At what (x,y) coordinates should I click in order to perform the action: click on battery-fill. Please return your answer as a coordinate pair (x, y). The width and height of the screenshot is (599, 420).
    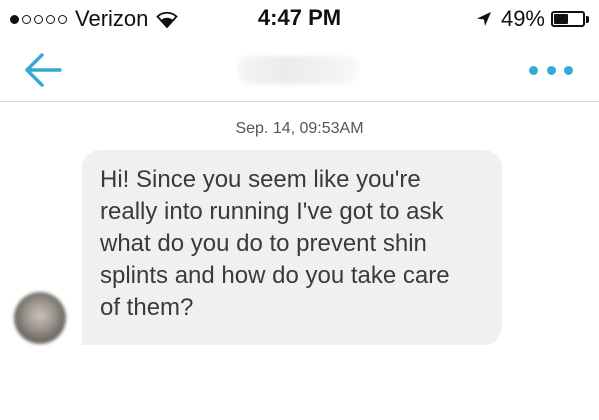
    Looking at the image, I should click on (561, 19).